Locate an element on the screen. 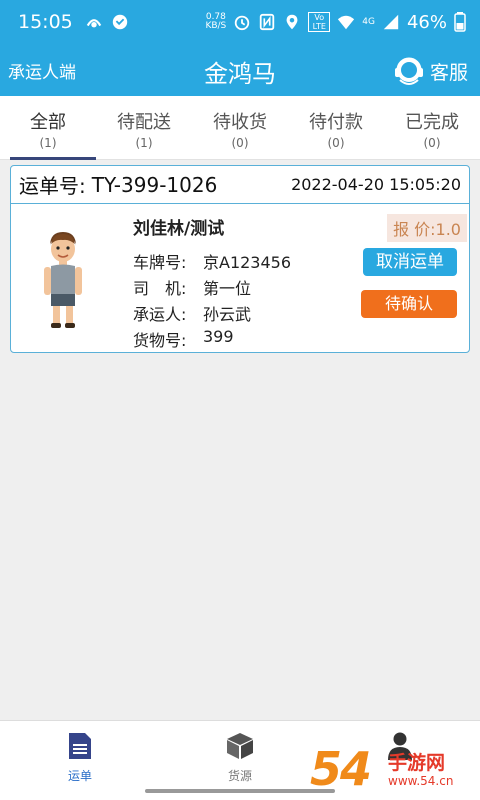 The width and height of the screenshot is (480, 800). driver-avatar is located at coordinates (63, 280).